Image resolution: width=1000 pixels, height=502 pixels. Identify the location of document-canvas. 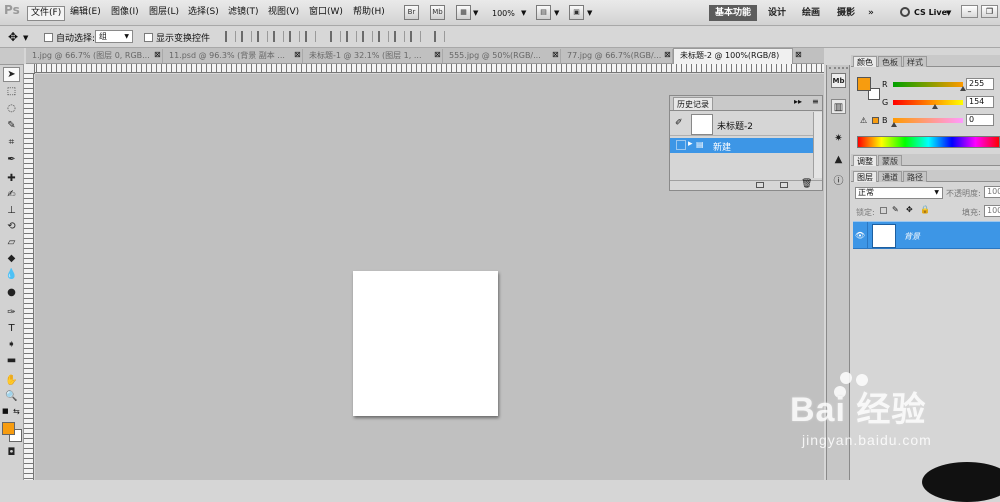
(425, 343).